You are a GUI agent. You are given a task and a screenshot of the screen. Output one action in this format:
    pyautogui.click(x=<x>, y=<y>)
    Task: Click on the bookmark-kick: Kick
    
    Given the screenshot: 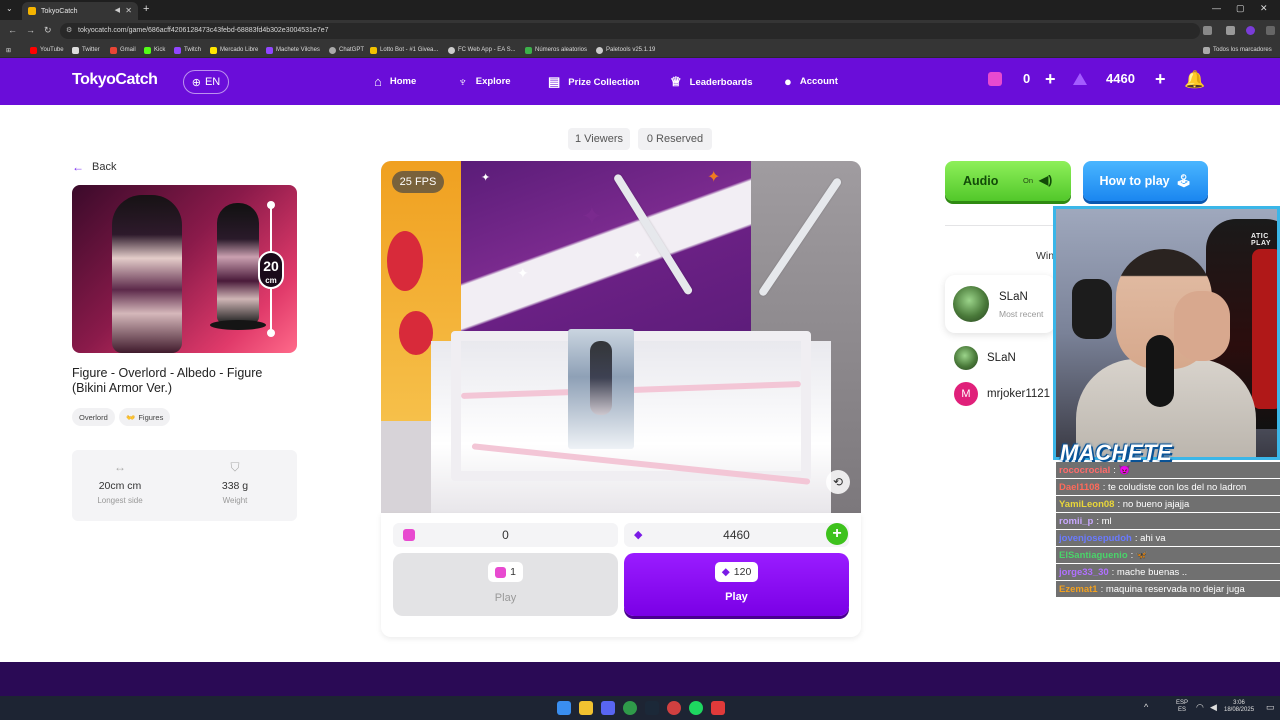 What is the action you would take?
    pyautogui.click(x=154, y=50)
    